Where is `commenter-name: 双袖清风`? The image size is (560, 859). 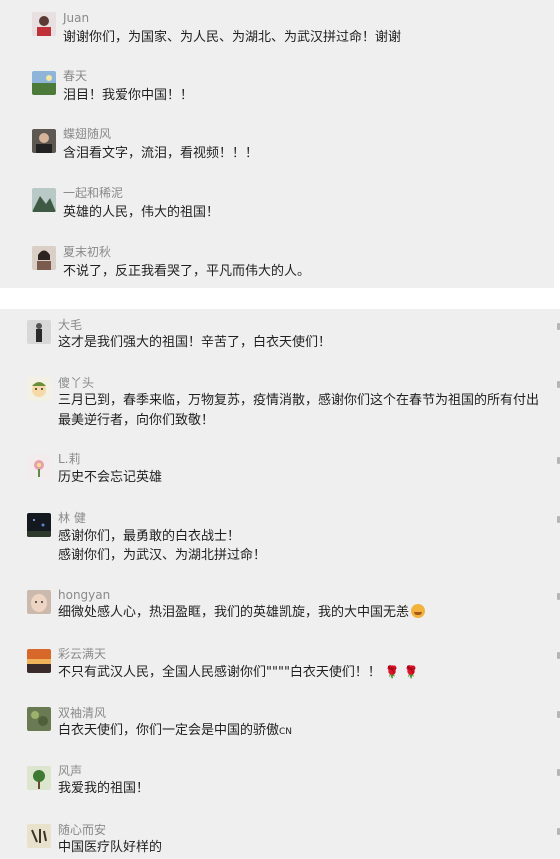 commenter-name: 双袖清风 is located at coordinates (82, 713).